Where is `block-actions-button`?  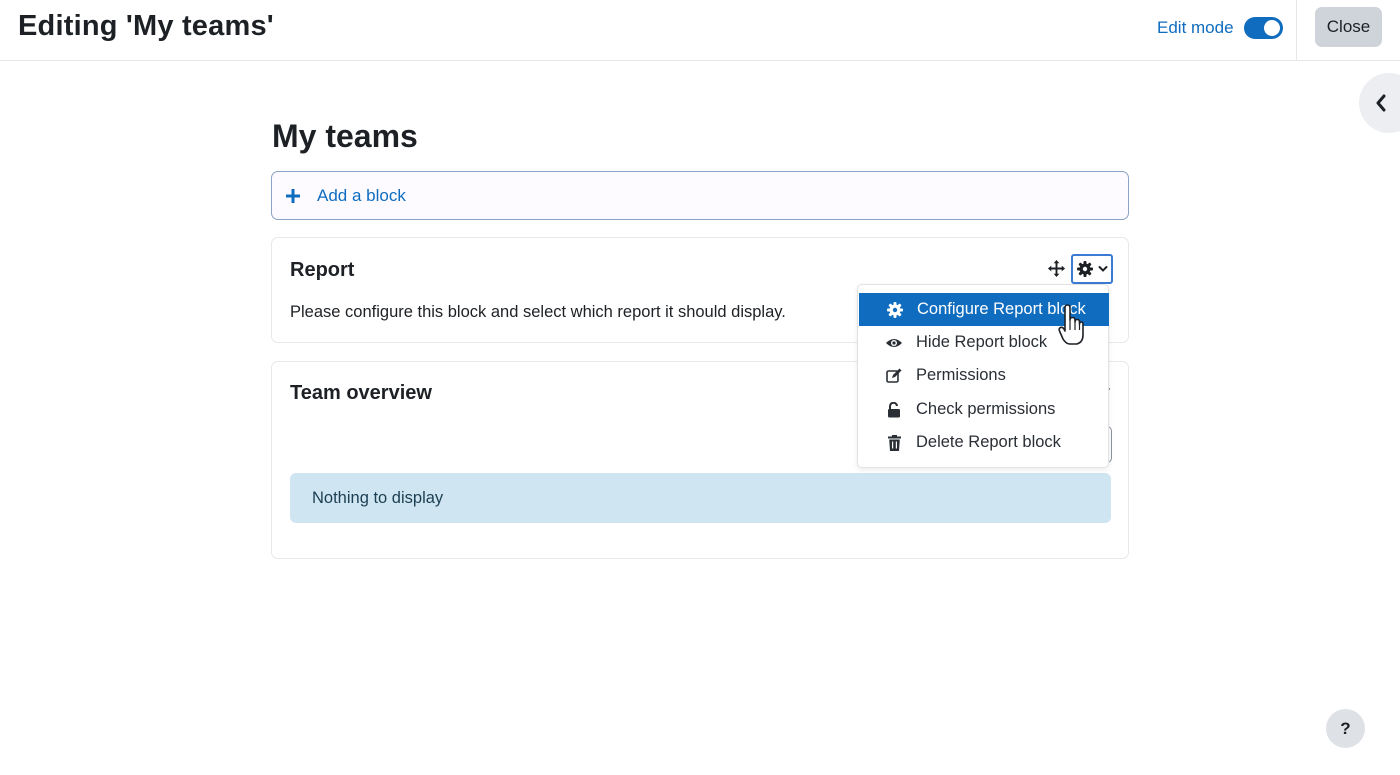
block-actions-button is located at coordinates (1092, 269).